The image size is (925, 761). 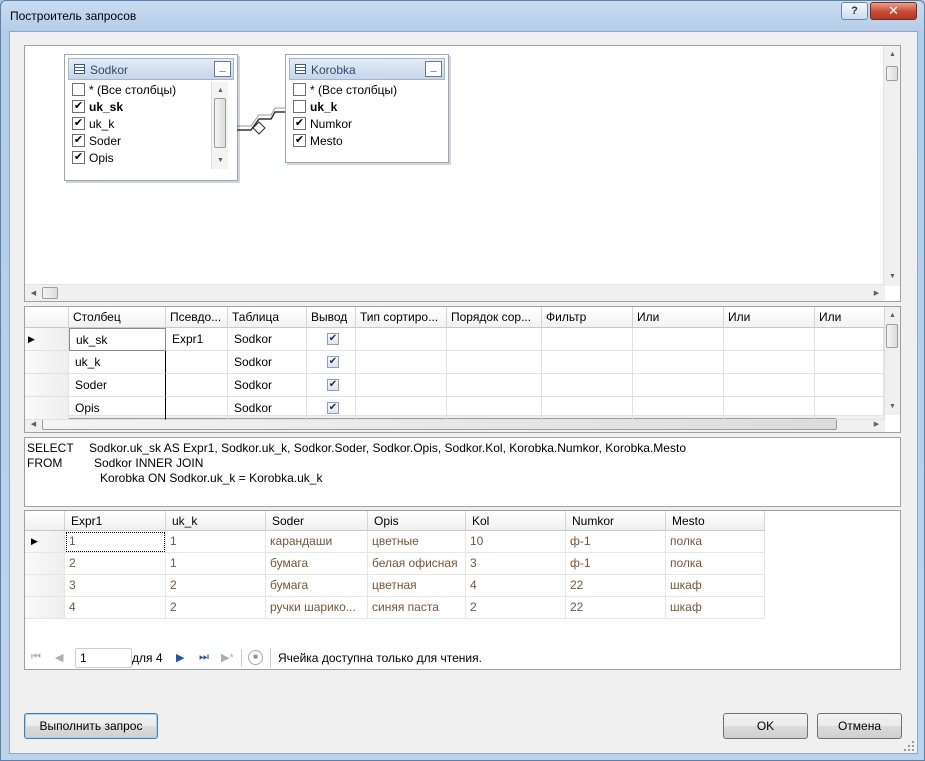 I want to click on next-record-icon: ▶, so click(x=180, y=657).